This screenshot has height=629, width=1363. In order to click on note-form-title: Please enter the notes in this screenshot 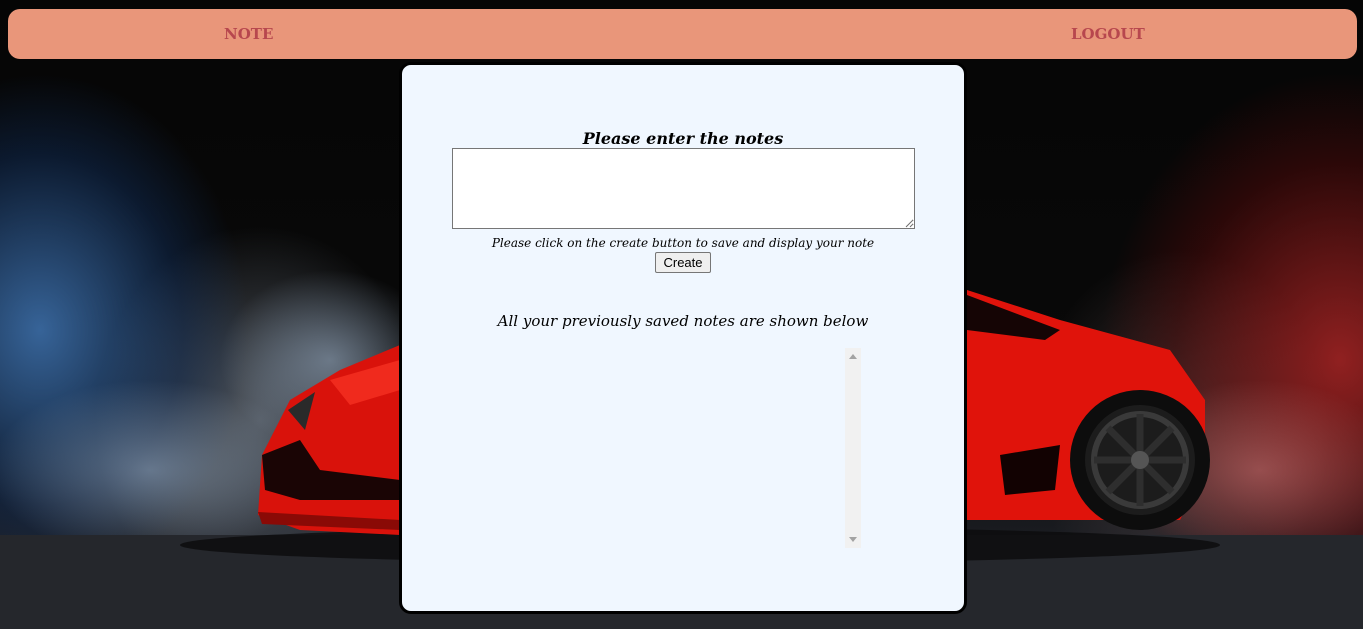, I will do `click(683, 138)`.